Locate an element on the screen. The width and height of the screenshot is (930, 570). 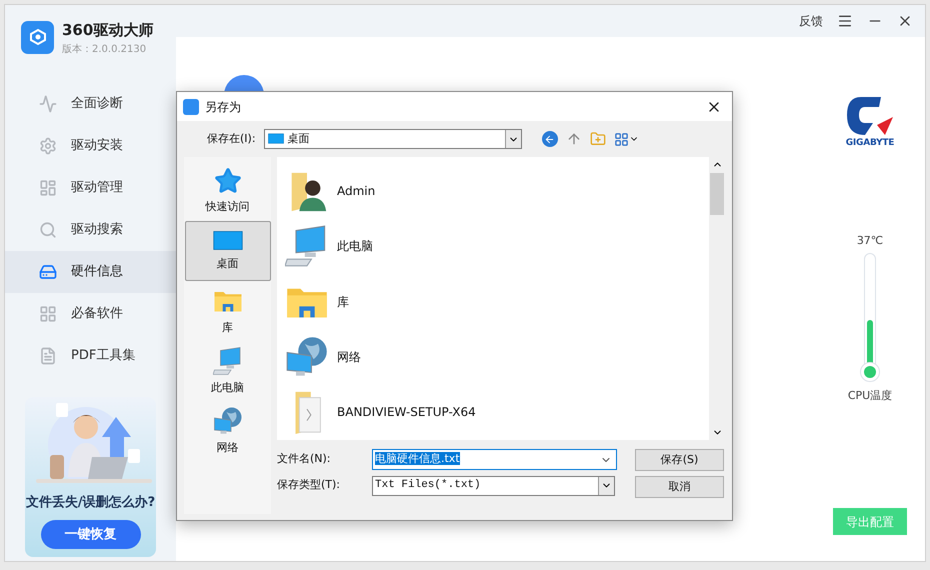
network-icon is located at coordinates (227, 421).